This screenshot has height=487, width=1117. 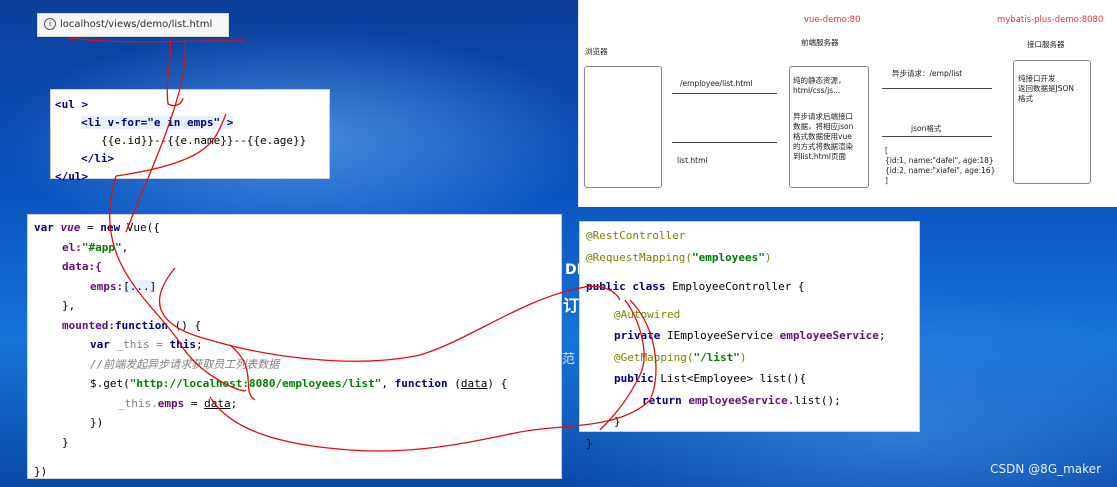 What do you see at coordinates (1045, 469) in the screenshot?
I see `watermark: CSDN @8G_maker` at bounding box center [1045, 469].